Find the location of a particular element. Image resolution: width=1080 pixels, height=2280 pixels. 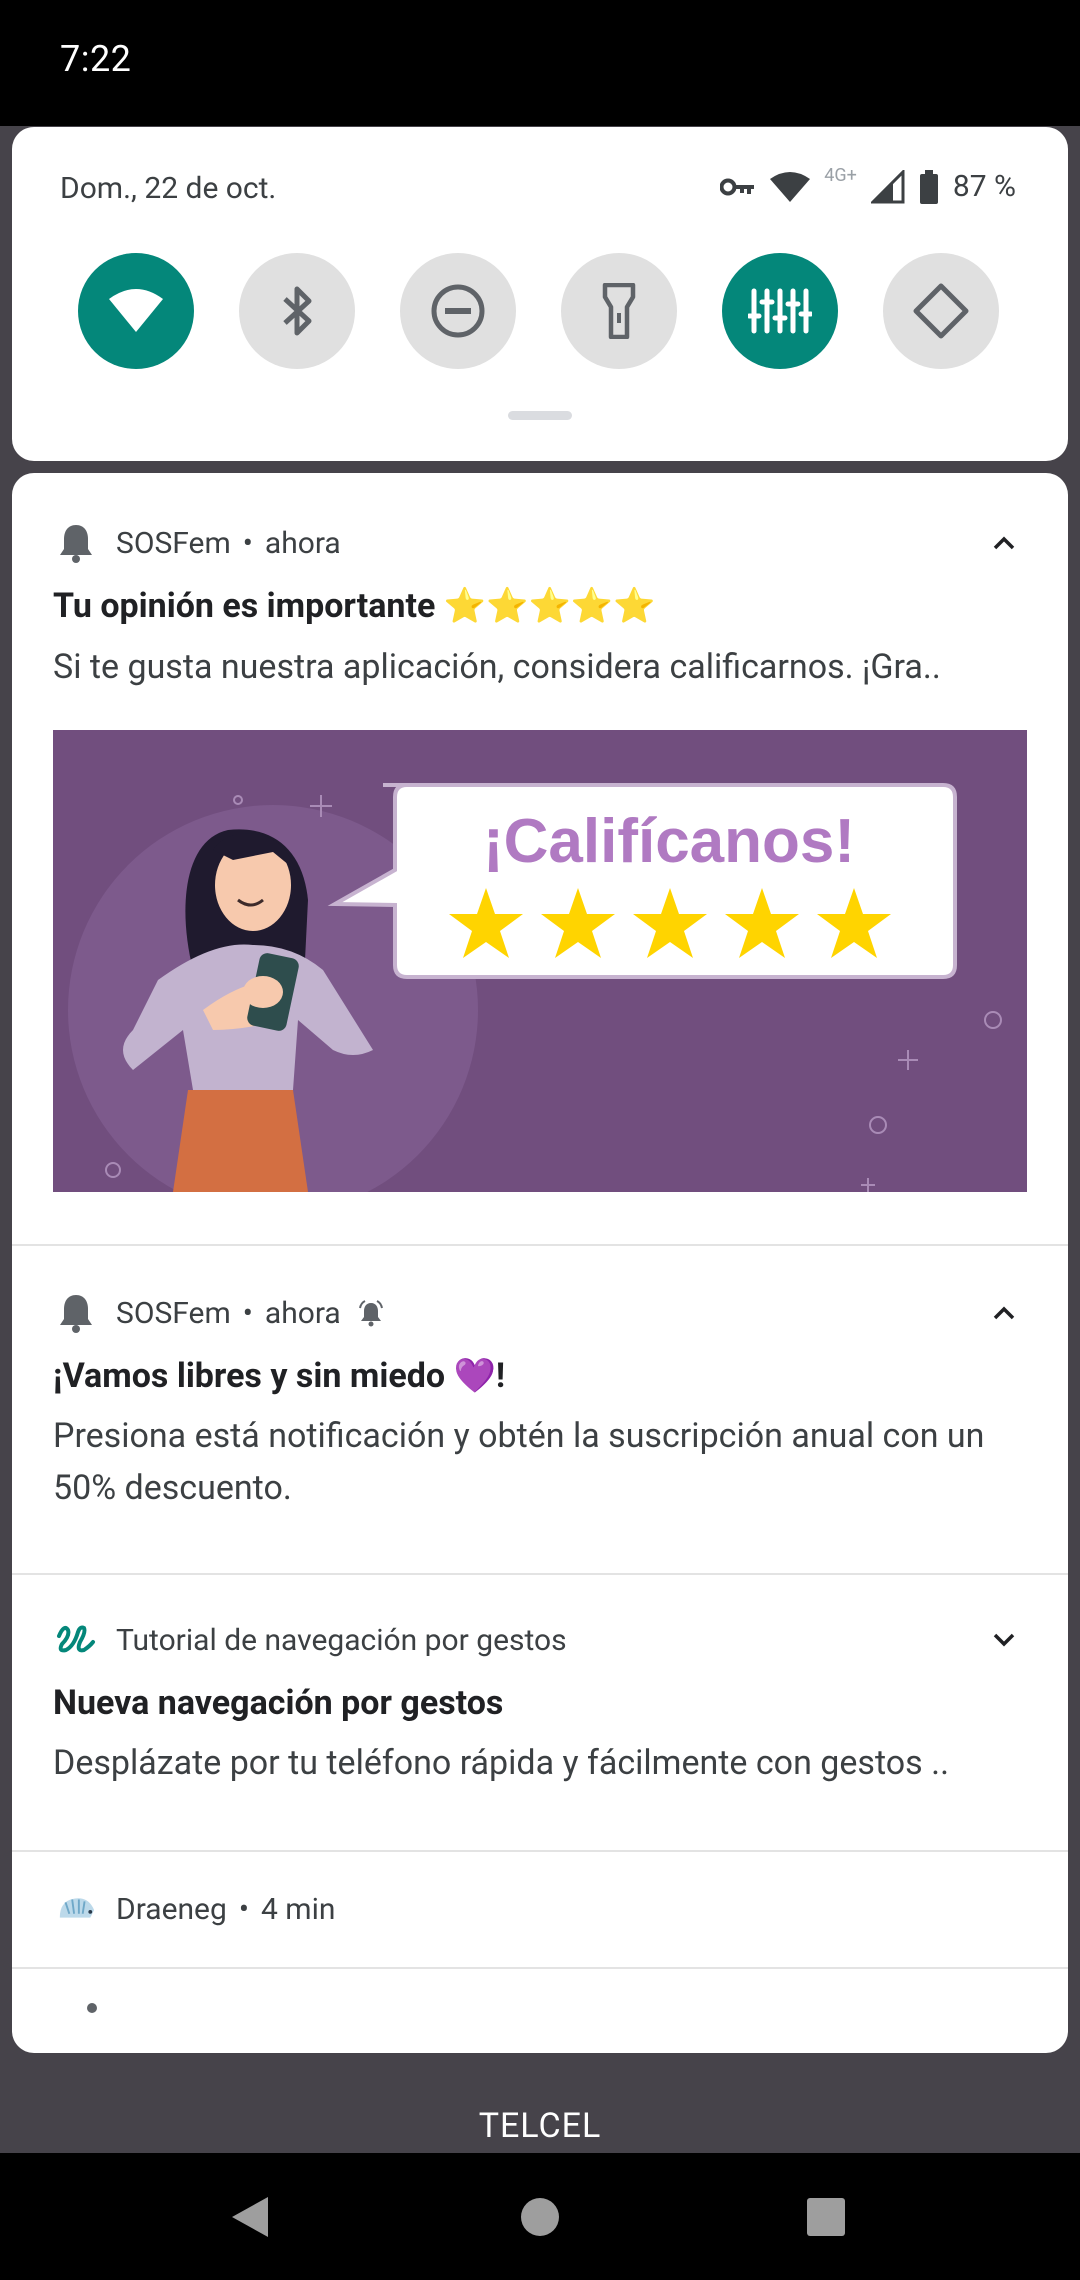

do-not-disturb-icon is located at coordinates (458, 311).